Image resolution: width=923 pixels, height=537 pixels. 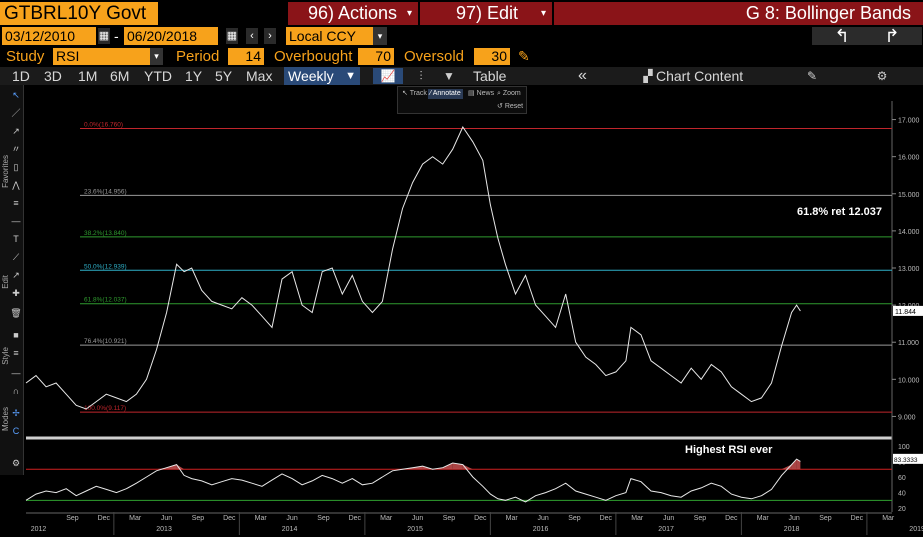 I want to click on chevron-right-icon: ›, so click(x=270, y=36).